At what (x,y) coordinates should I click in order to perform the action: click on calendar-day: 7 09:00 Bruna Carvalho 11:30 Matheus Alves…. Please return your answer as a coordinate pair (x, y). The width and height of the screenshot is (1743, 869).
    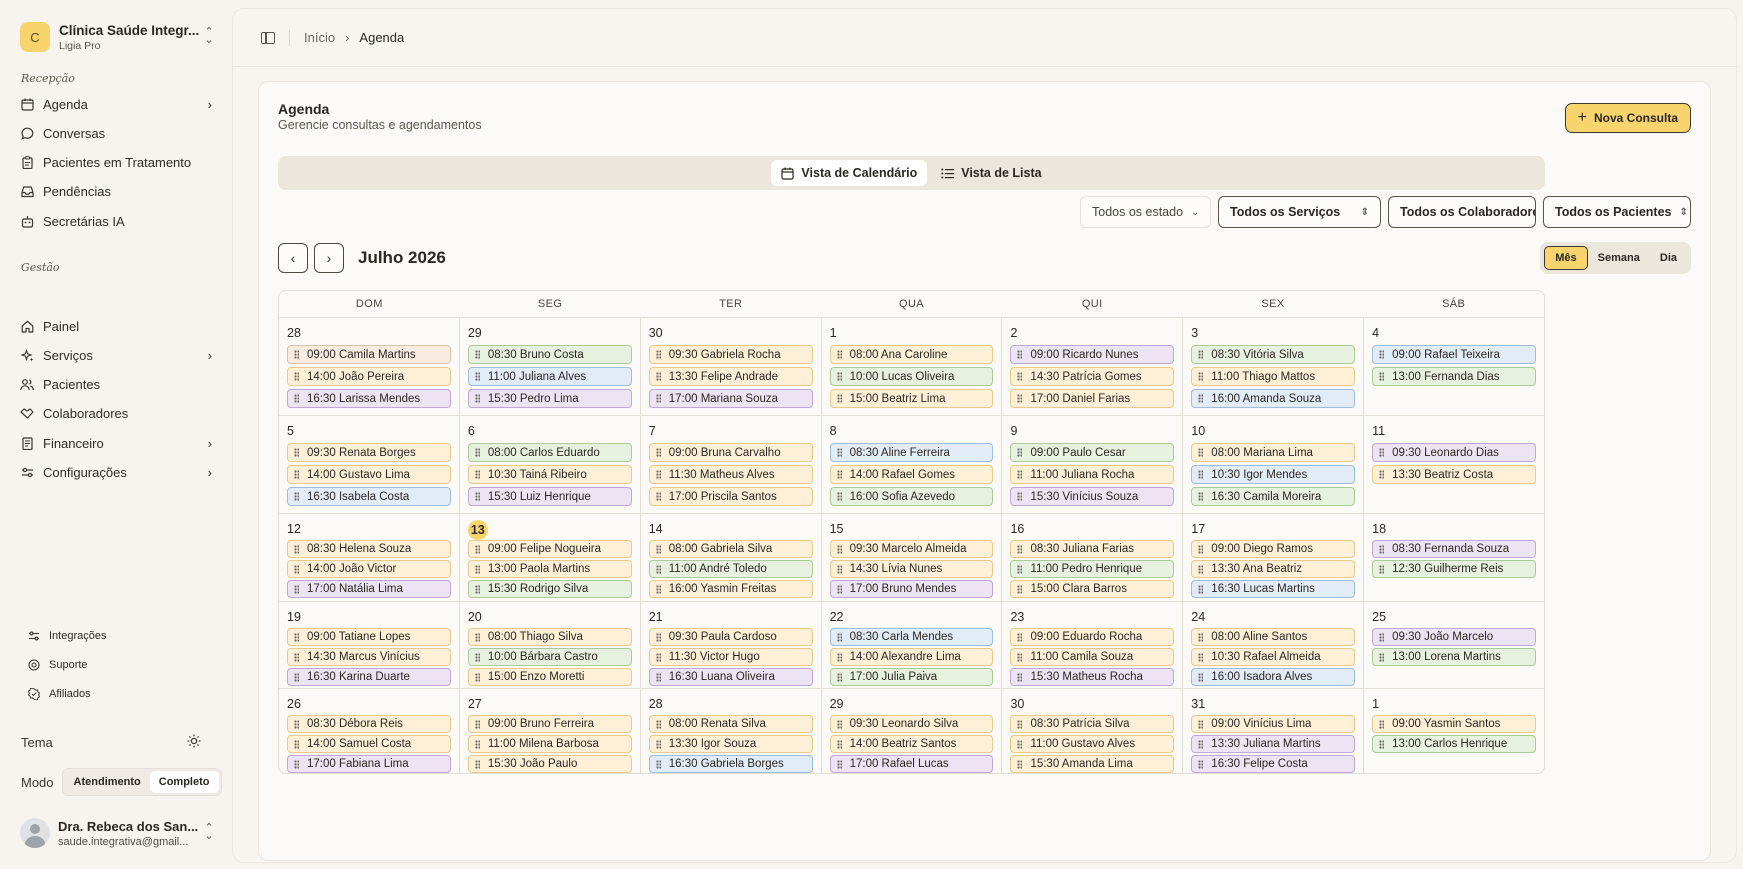
    Looking at the image, I should click on (731, 464).